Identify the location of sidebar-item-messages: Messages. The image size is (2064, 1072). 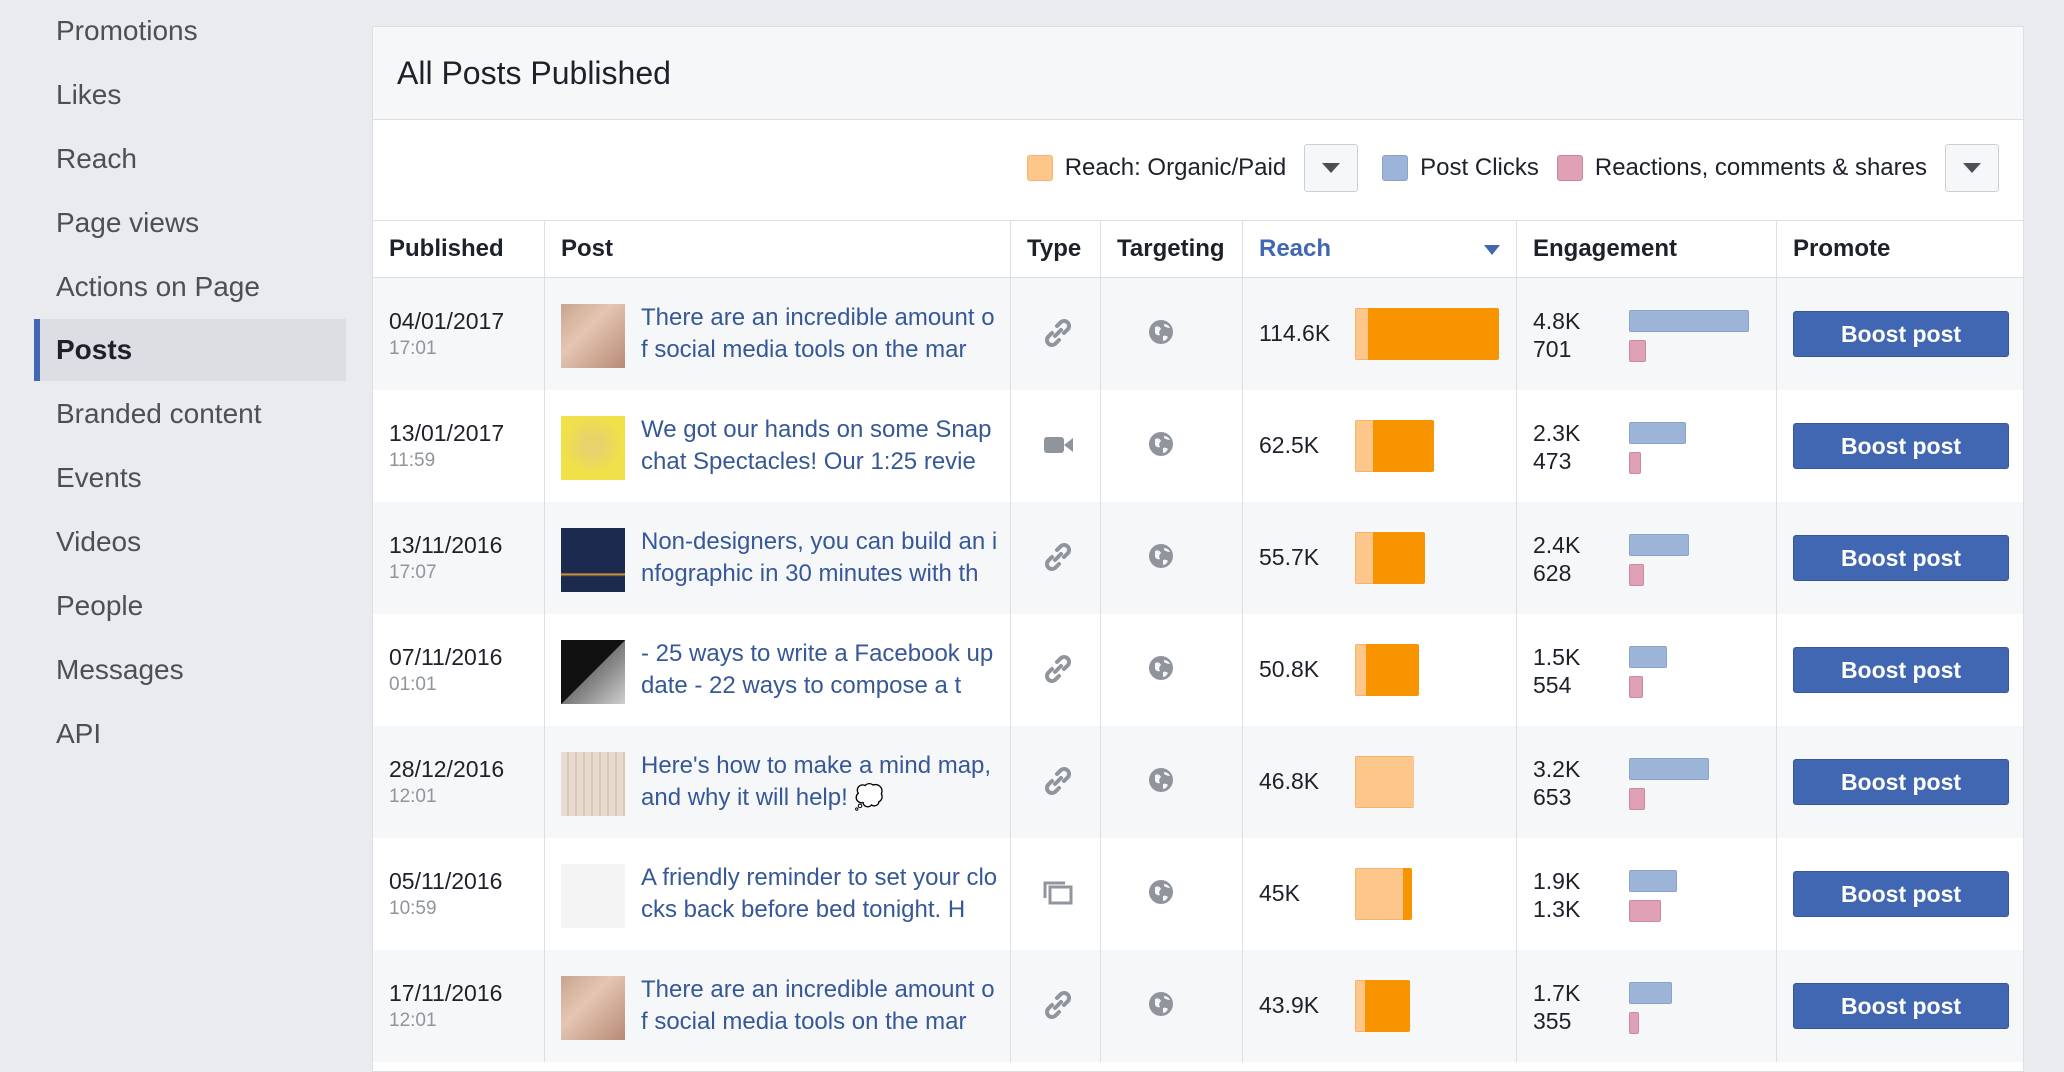
(190, 670).